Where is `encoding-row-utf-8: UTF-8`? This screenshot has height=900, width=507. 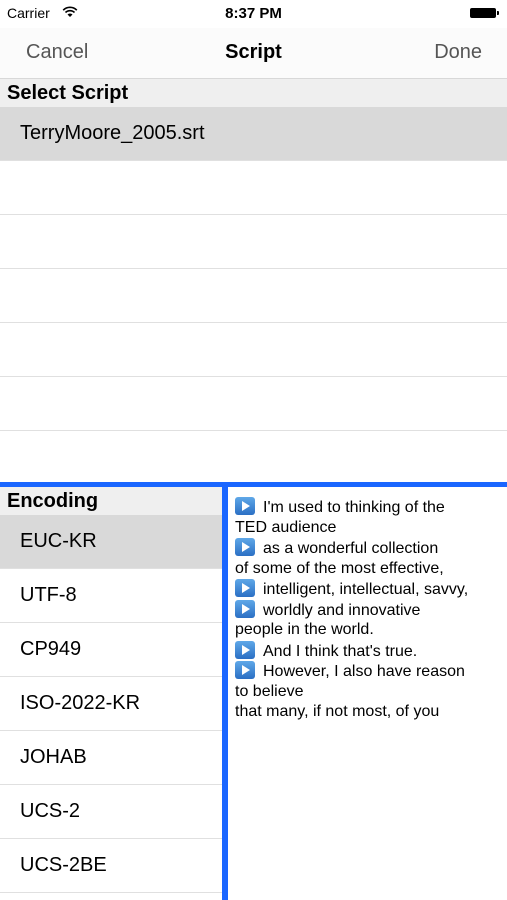 encoding-row-utf-8: UTF-8 is located at coordinates (111, 596).